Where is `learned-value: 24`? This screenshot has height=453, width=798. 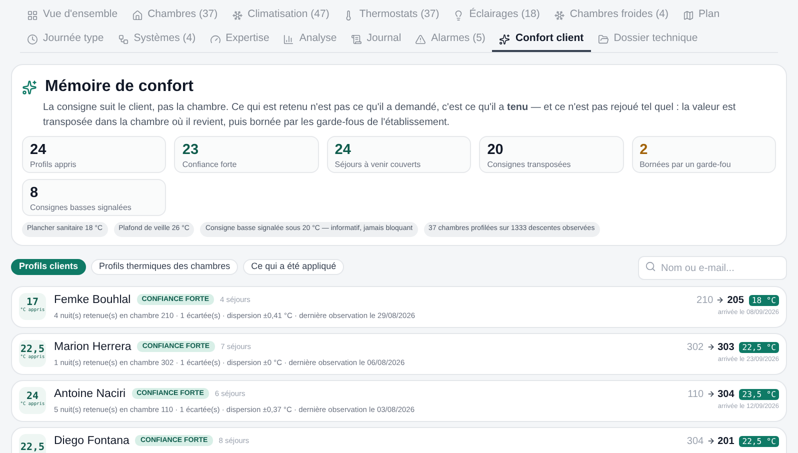
learned-value: 24 is located at coordinates (32, 396).